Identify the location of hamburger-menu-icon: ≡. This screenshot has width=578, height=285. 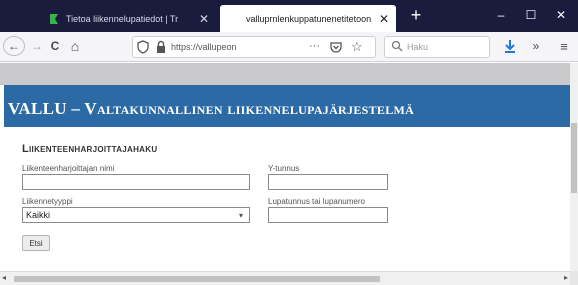
(564, 46).